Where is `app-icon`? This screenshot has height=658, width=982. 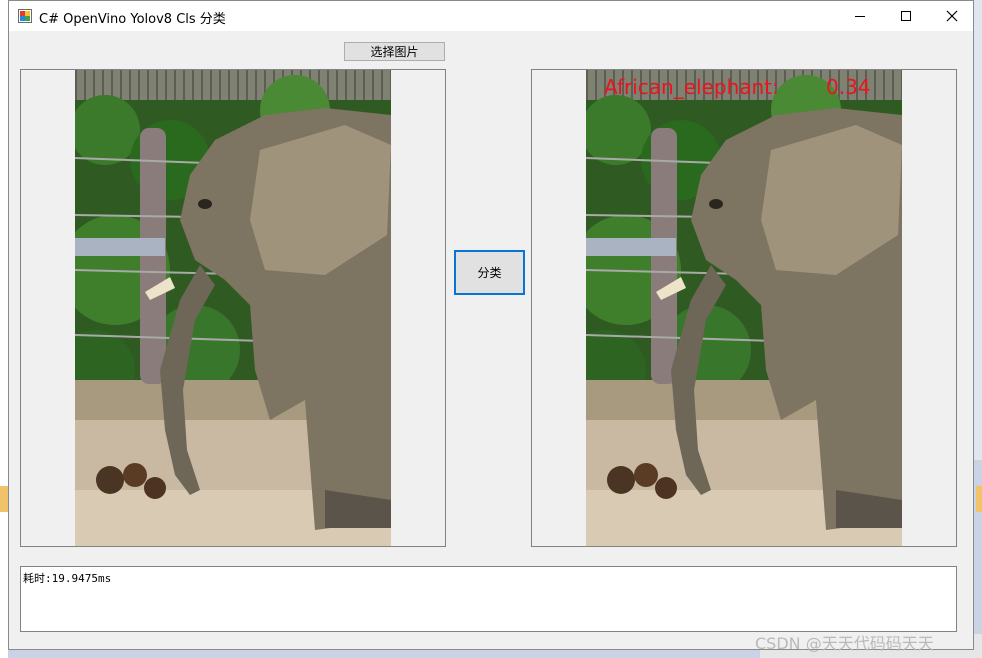
app-icon is located at coordinates (25, 16).